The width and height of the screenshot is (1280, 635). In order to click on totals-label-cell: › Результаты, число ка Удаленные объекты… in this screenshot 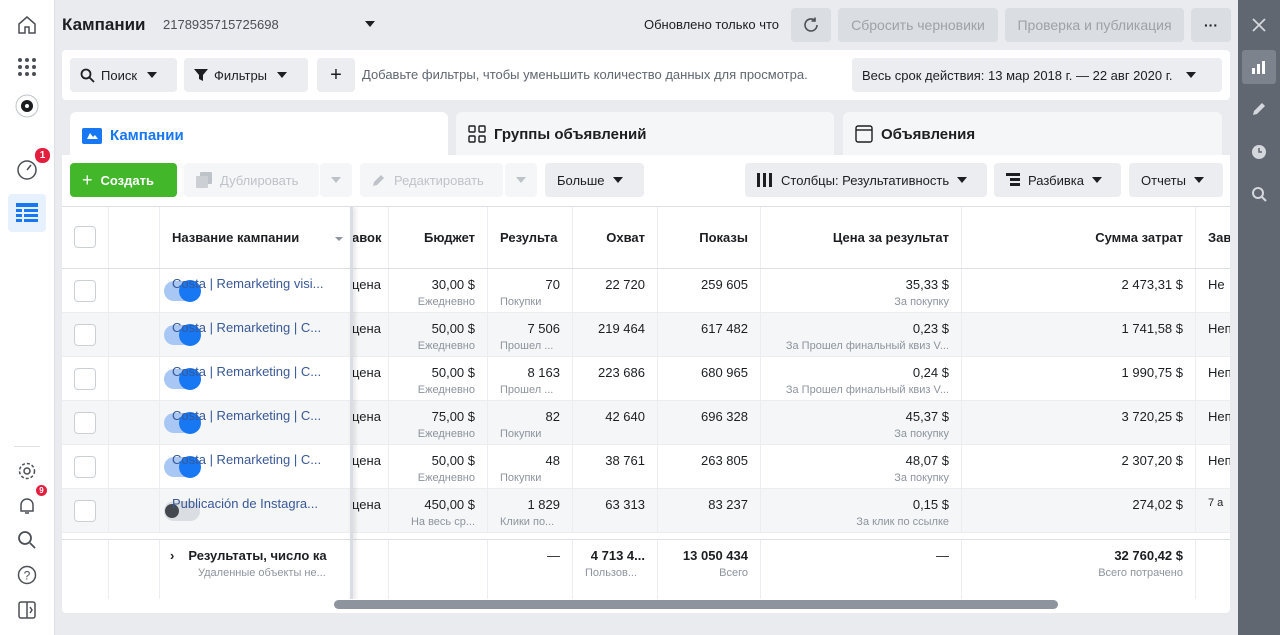, I will do `click(256, 569)`.